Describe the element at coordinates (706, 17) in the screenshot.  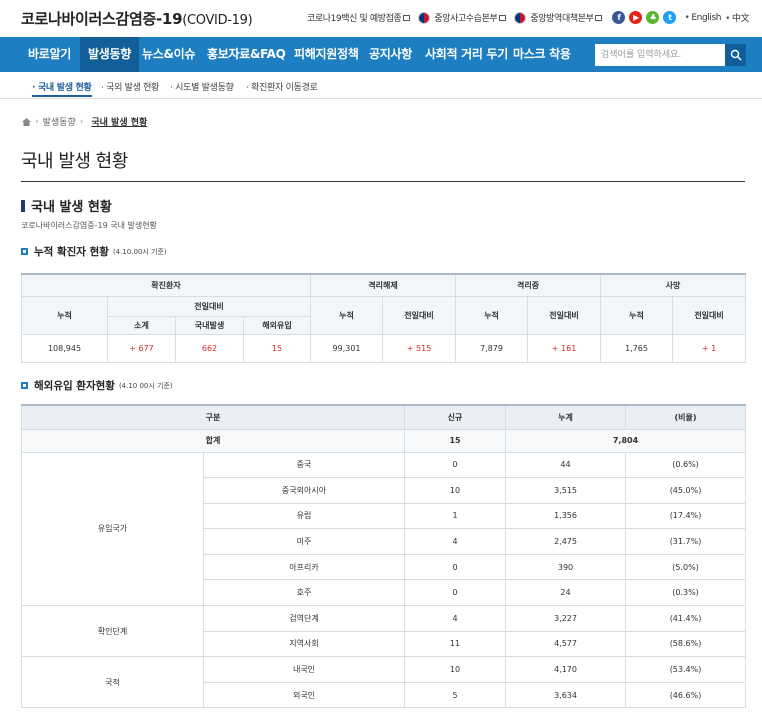
I see `lang-english-label: English` at that location.